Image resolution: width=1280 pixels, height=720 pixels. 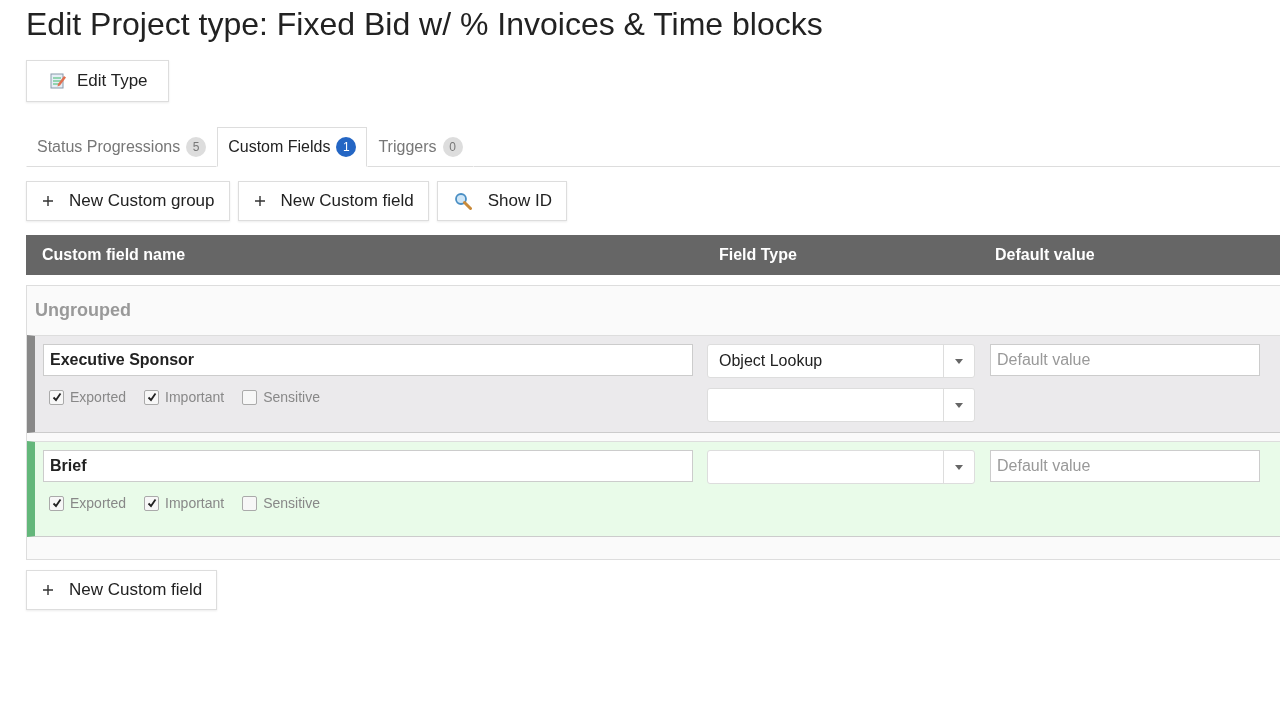 What do you see at coordinates (292, 147) in the screenshot?
I see `tab: Custom Fields 1` at bounding box center [292, 147].